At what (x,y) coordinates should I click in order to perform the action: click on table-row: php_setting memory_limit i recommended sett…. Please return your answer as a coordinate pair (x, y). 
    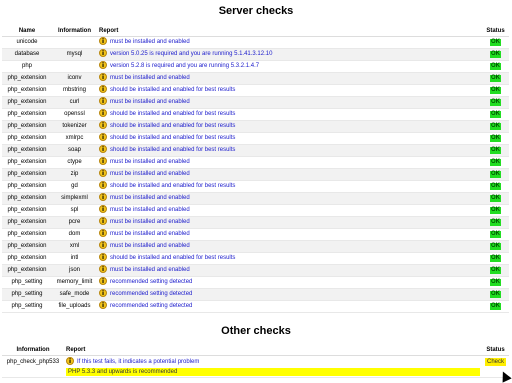
    Looking at the image, I should click on (255, 282).